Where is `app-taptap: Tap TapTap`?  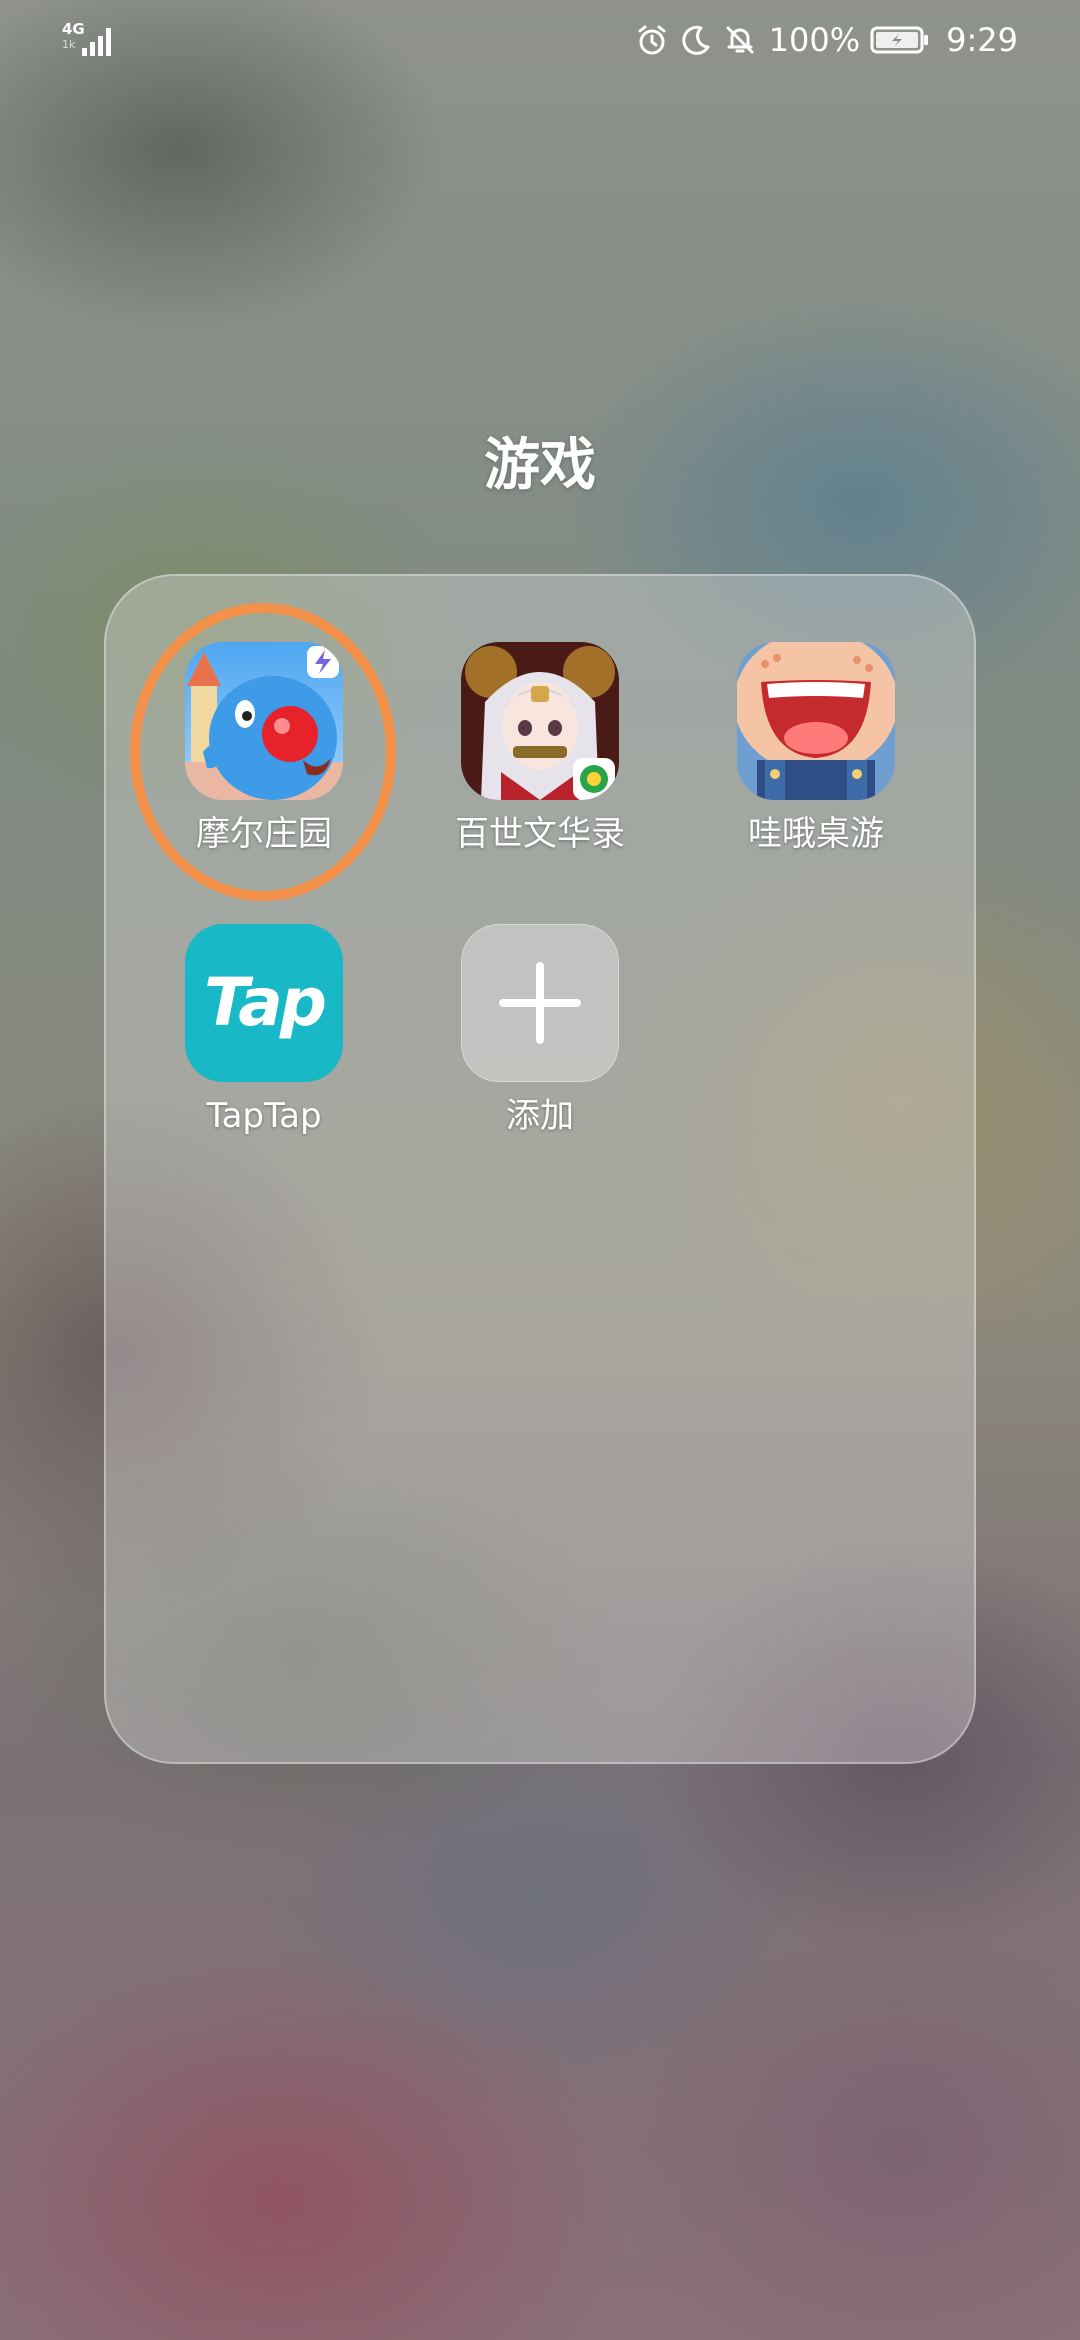
app-taptap: Tap TapTap is located at coordinates (264, 1031).